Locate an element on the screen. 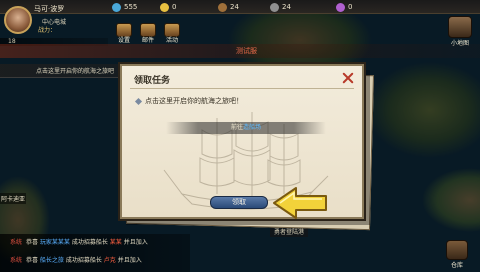 The height and width of the screenshot is (272, 480). resource-wood: 24 is located at coordinates (236, 7).